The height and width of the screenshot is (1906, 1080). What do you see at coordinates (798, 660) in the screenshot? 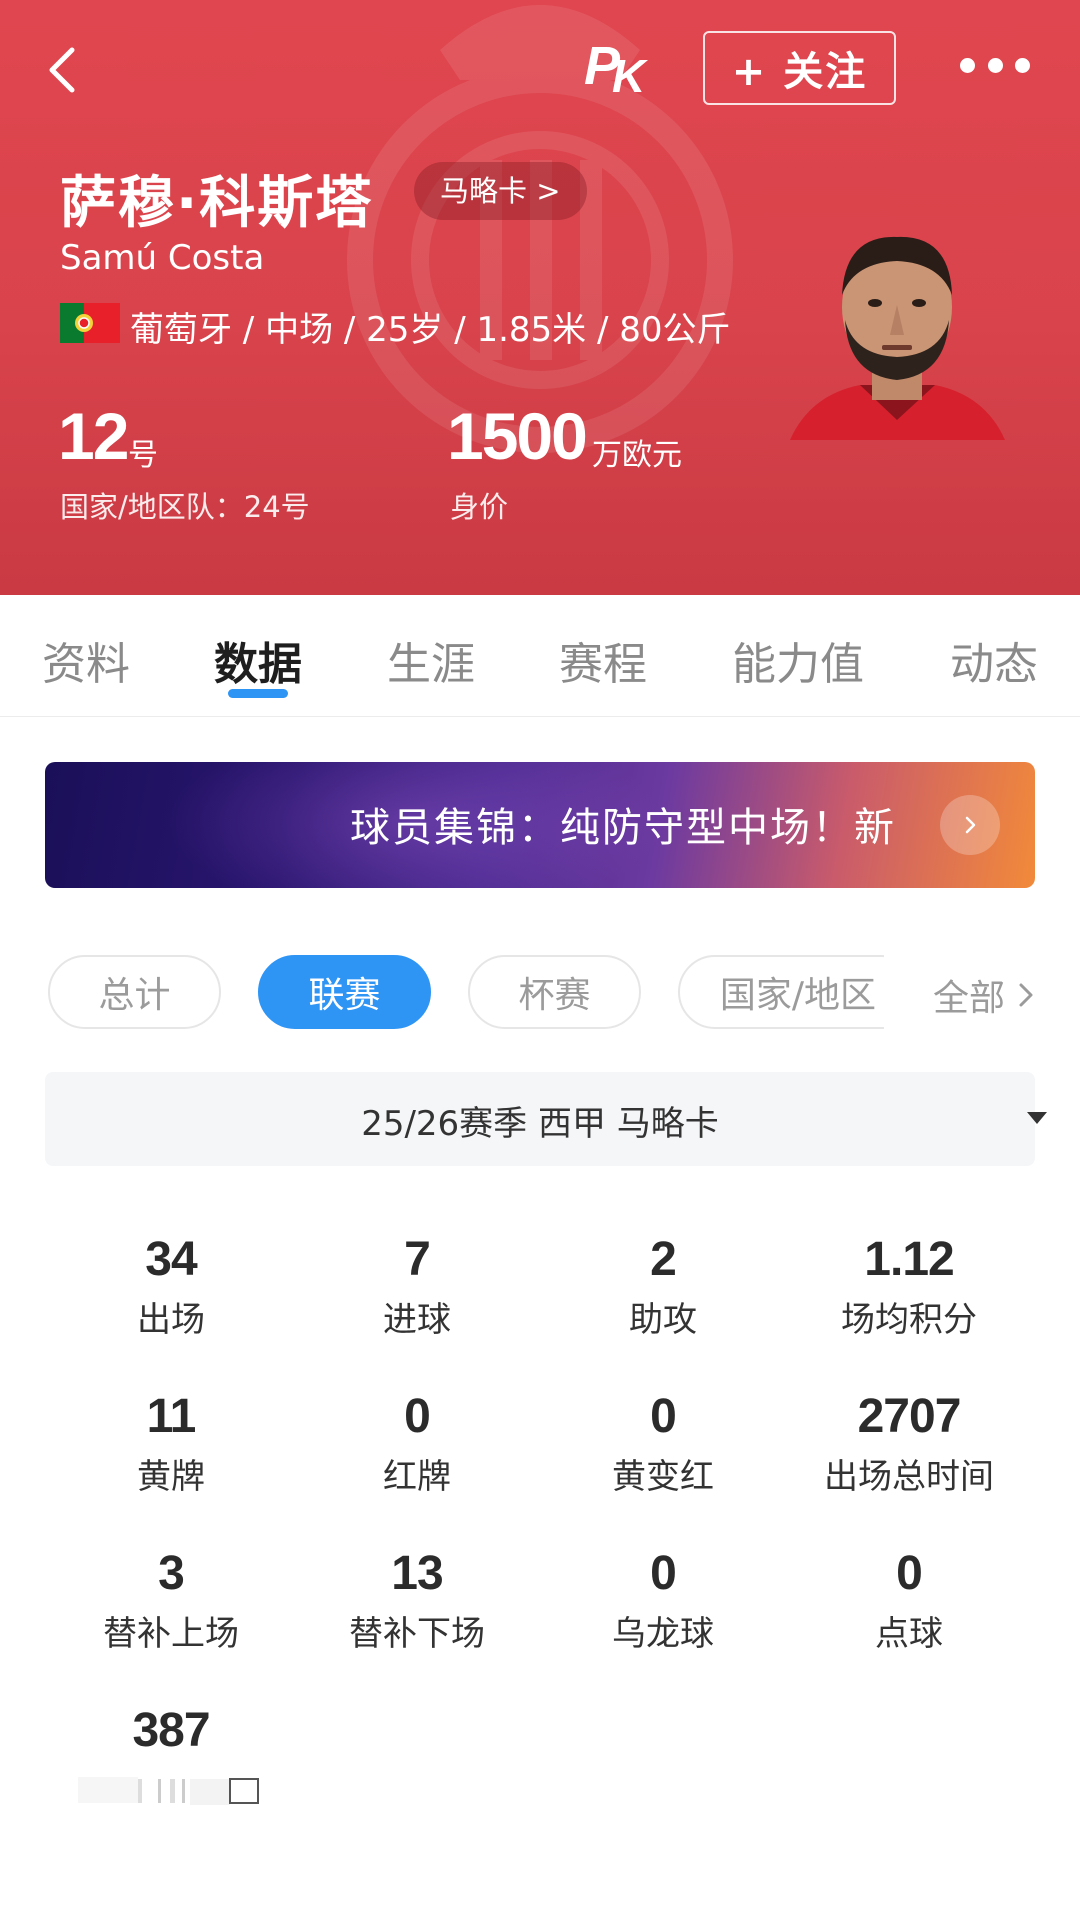
I see `tab-ability: 能力值` at bounding box center [798, 660].